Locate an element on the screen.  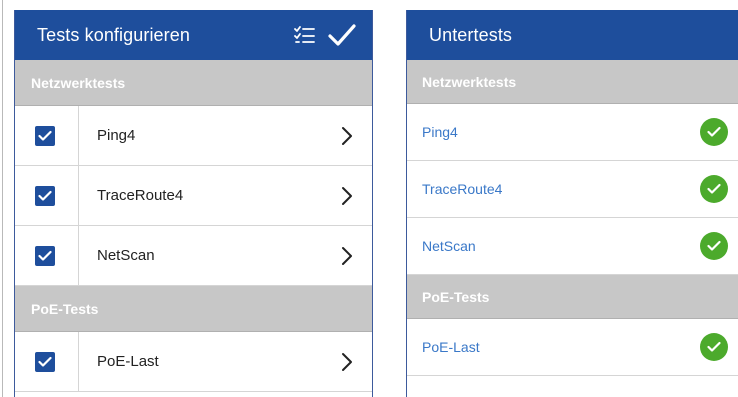
subtest-row-netscan: NetScan is located at coordinates (572, 246).